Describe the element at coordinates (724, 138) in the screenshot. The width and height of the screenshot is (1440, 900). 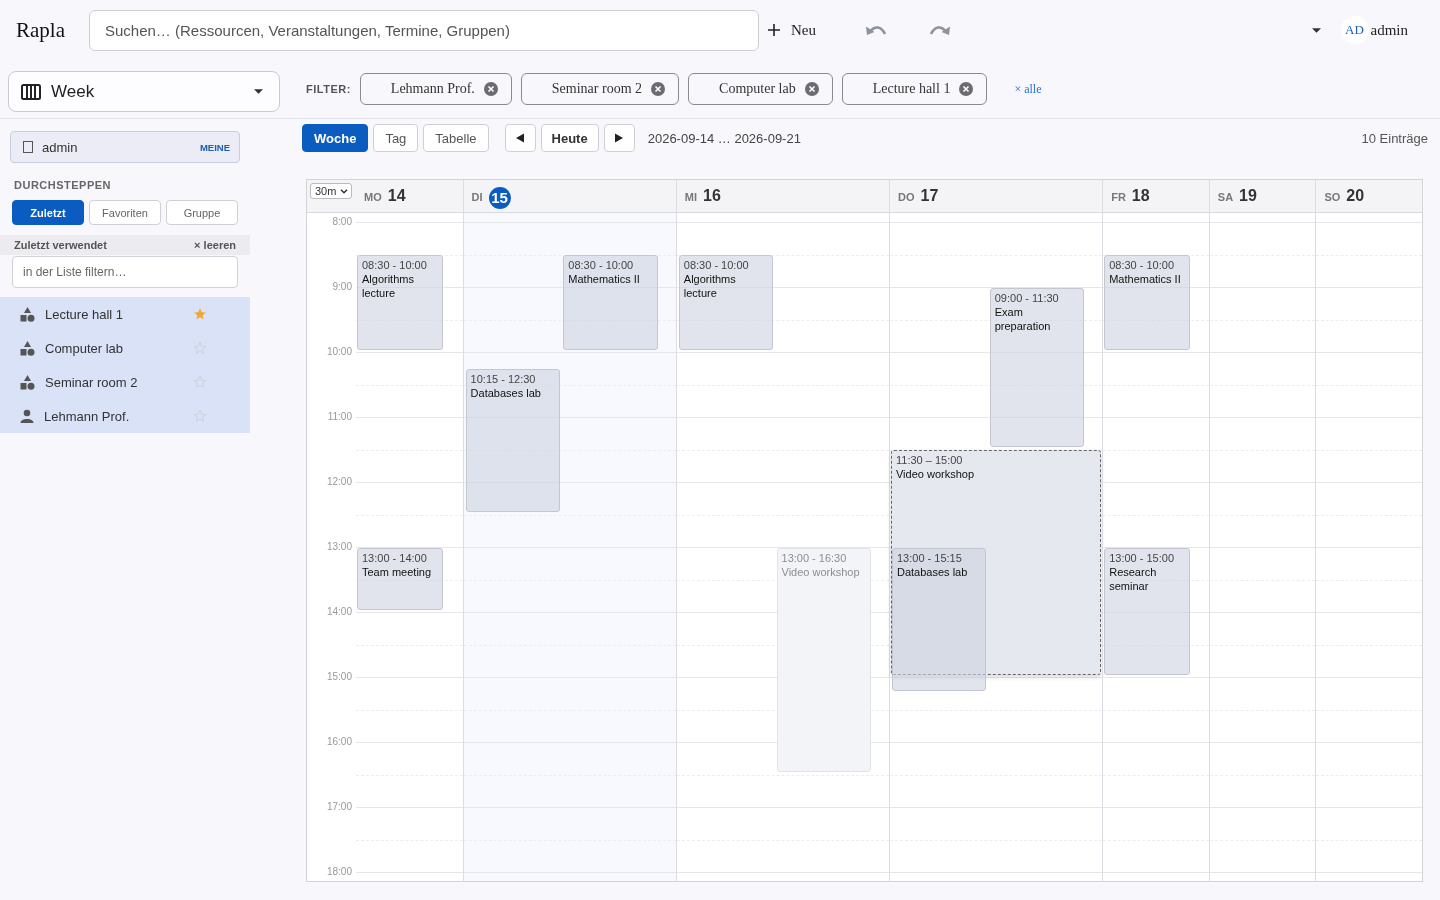
I see `date-range-label: 2026-09-14 … 2026-09-21` at that location.